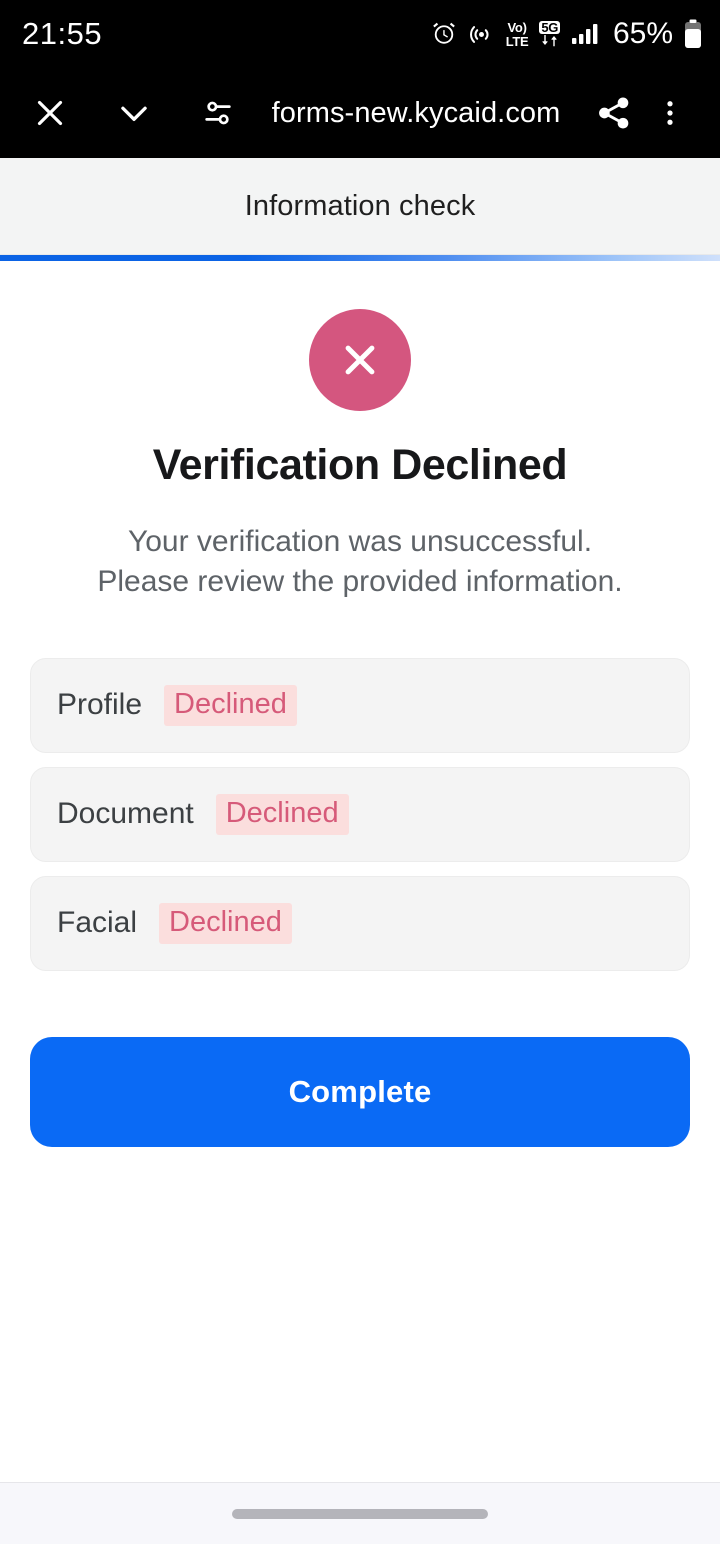  I want to click on complete-button: Complete, so click(360, 1091).